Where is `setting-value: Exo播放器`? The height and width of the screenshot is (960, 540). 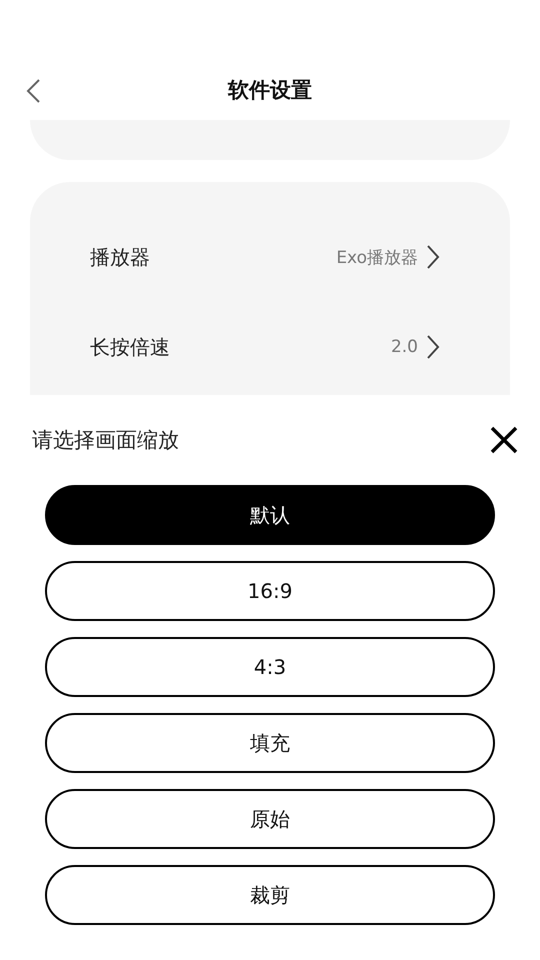 setting-value: Exo播放器 is located at coordinates (377, 257).